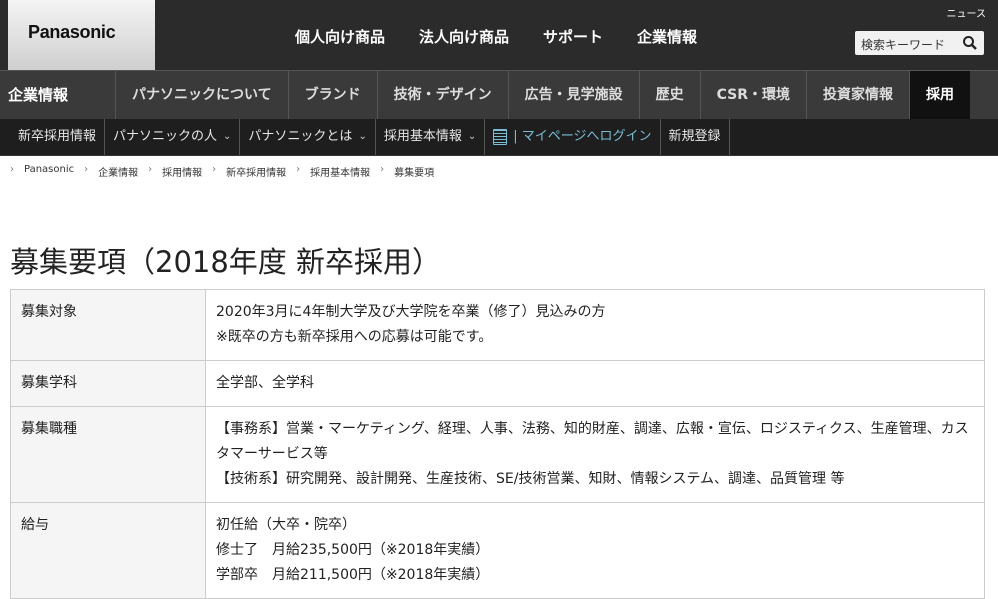  What do you see at coordinates (903, 44) in the screenshot?
I see `search-input: 検索キーワード` at bounding box center [903, 44].